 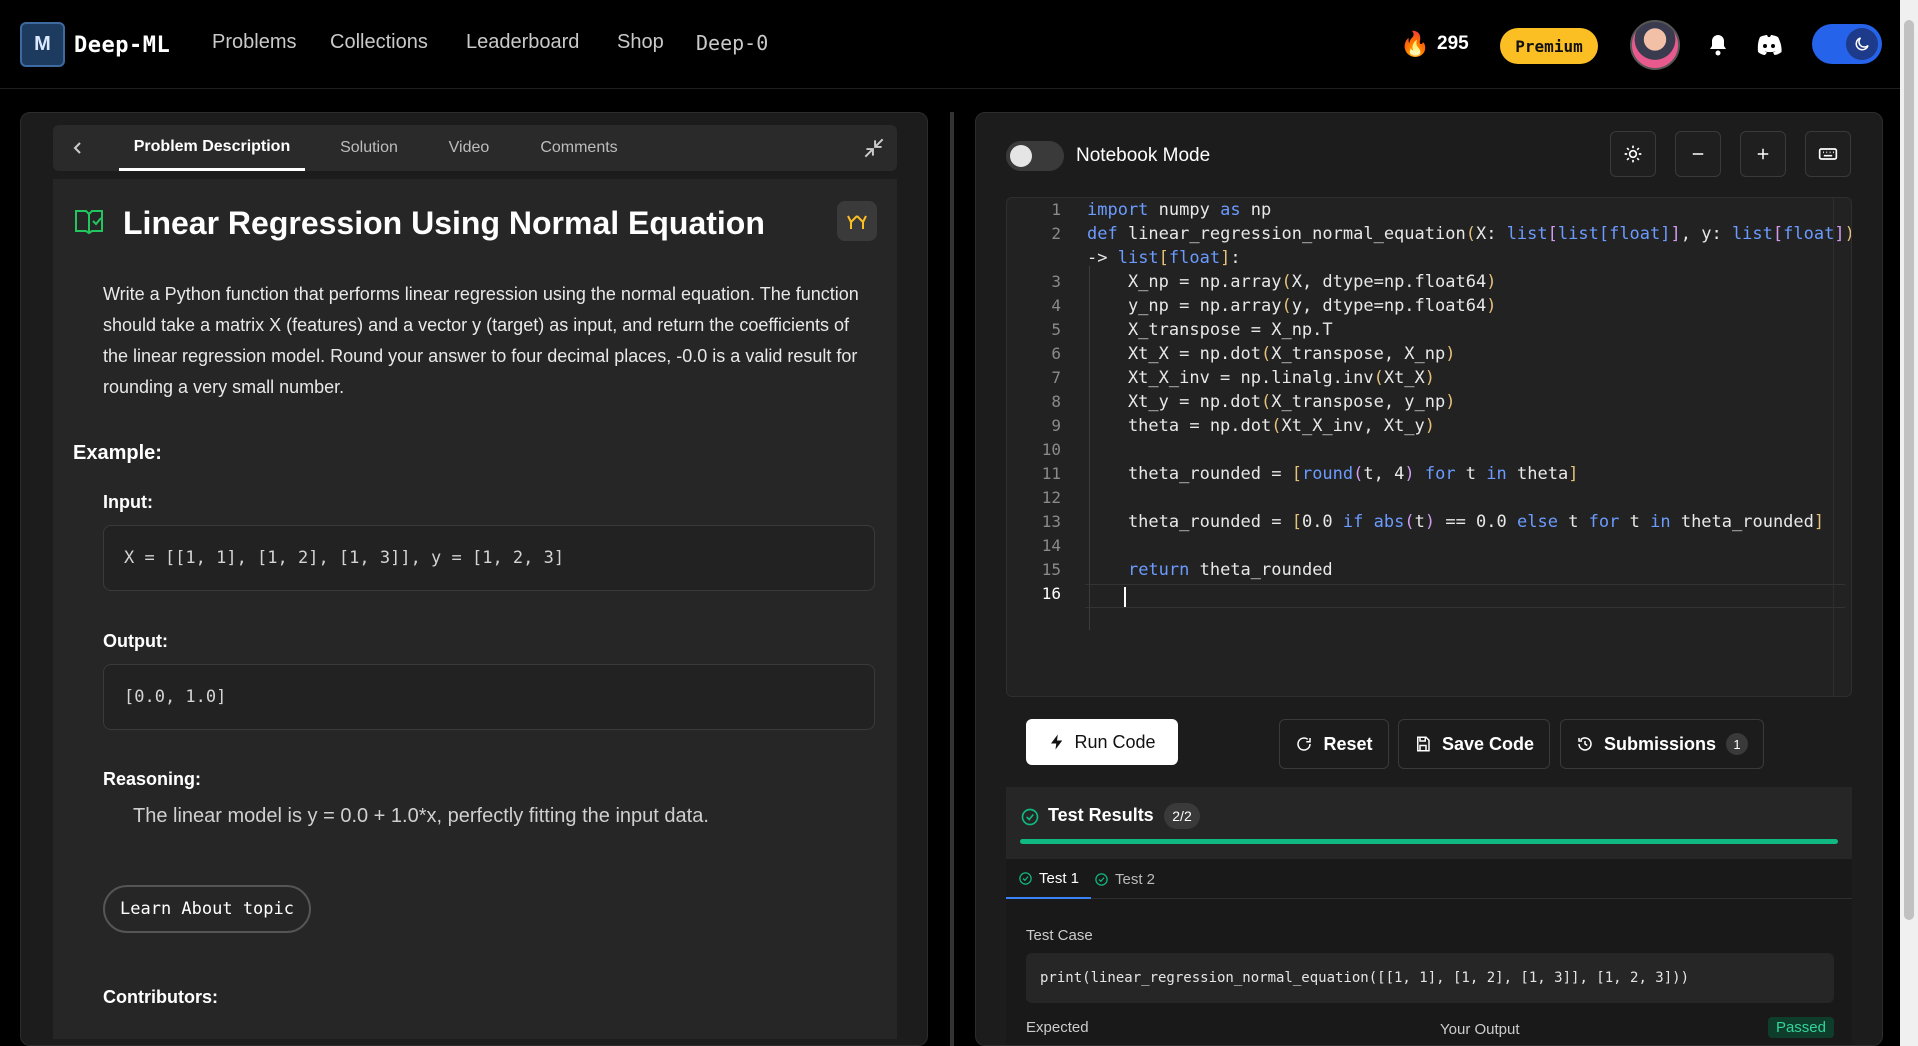 What do you see at coordinates (469, 148) in the screenshot?
I see `tab-video: Video` at bounding box center [469, 148].